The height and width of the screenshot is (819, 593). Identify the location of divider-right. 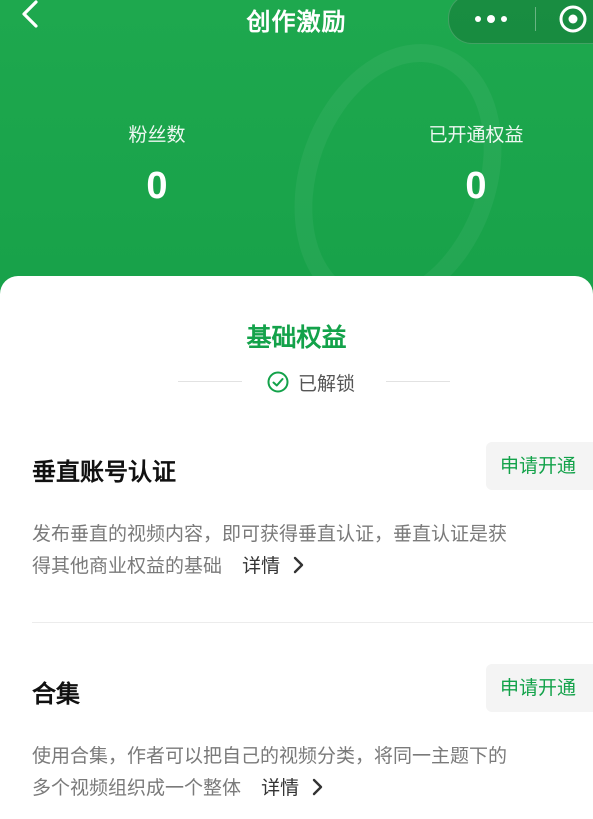
(418, 381).